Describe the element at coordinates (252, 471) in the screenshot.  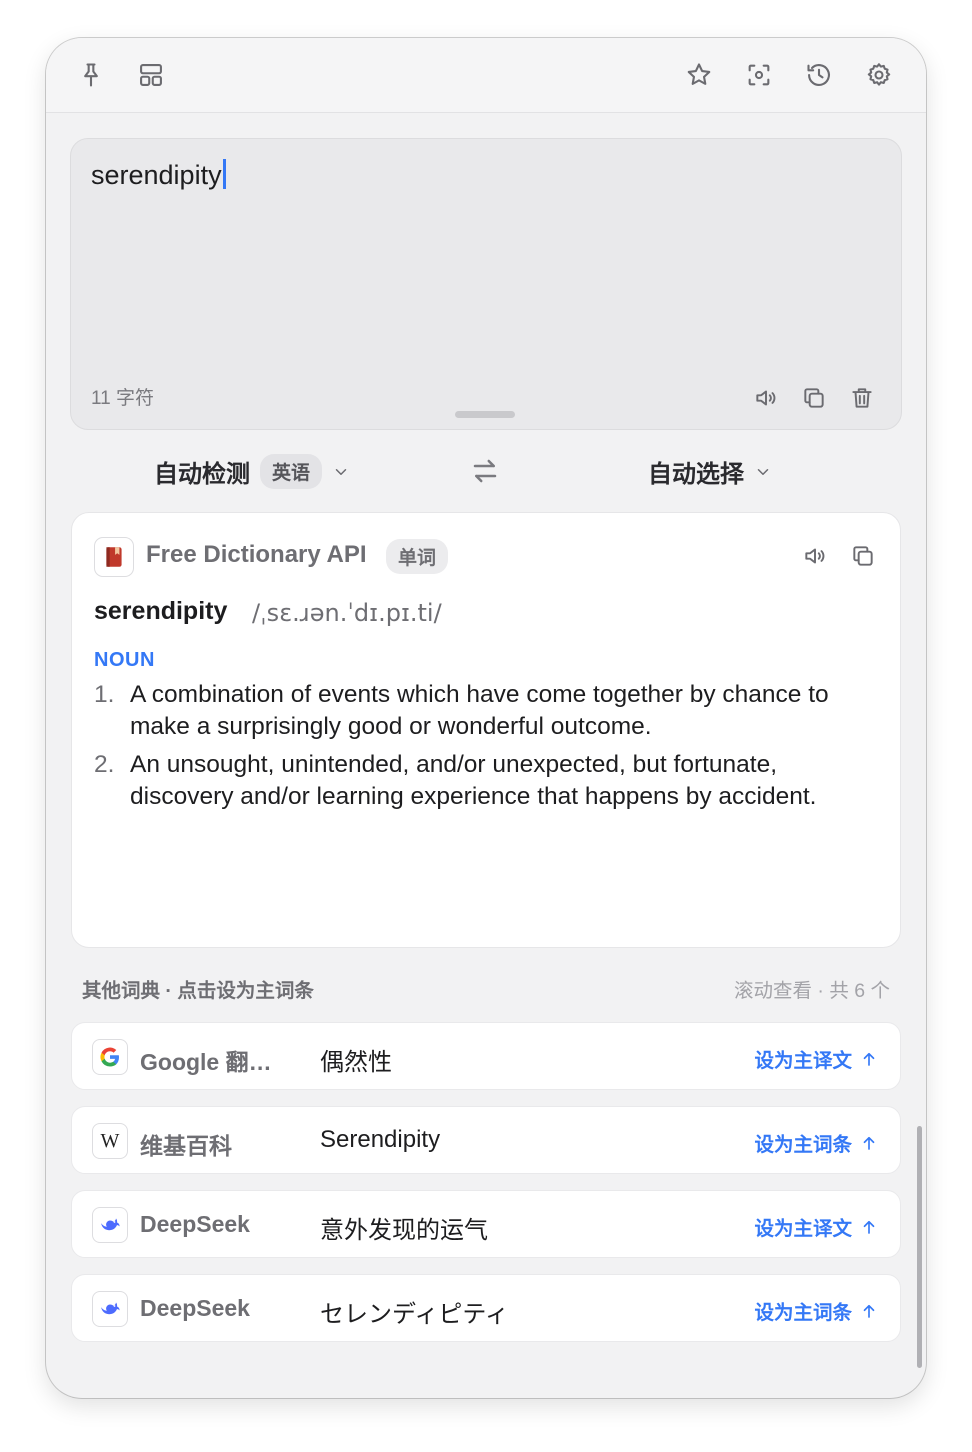
I see `source-language-selector: 自动检测 英语` at that location.